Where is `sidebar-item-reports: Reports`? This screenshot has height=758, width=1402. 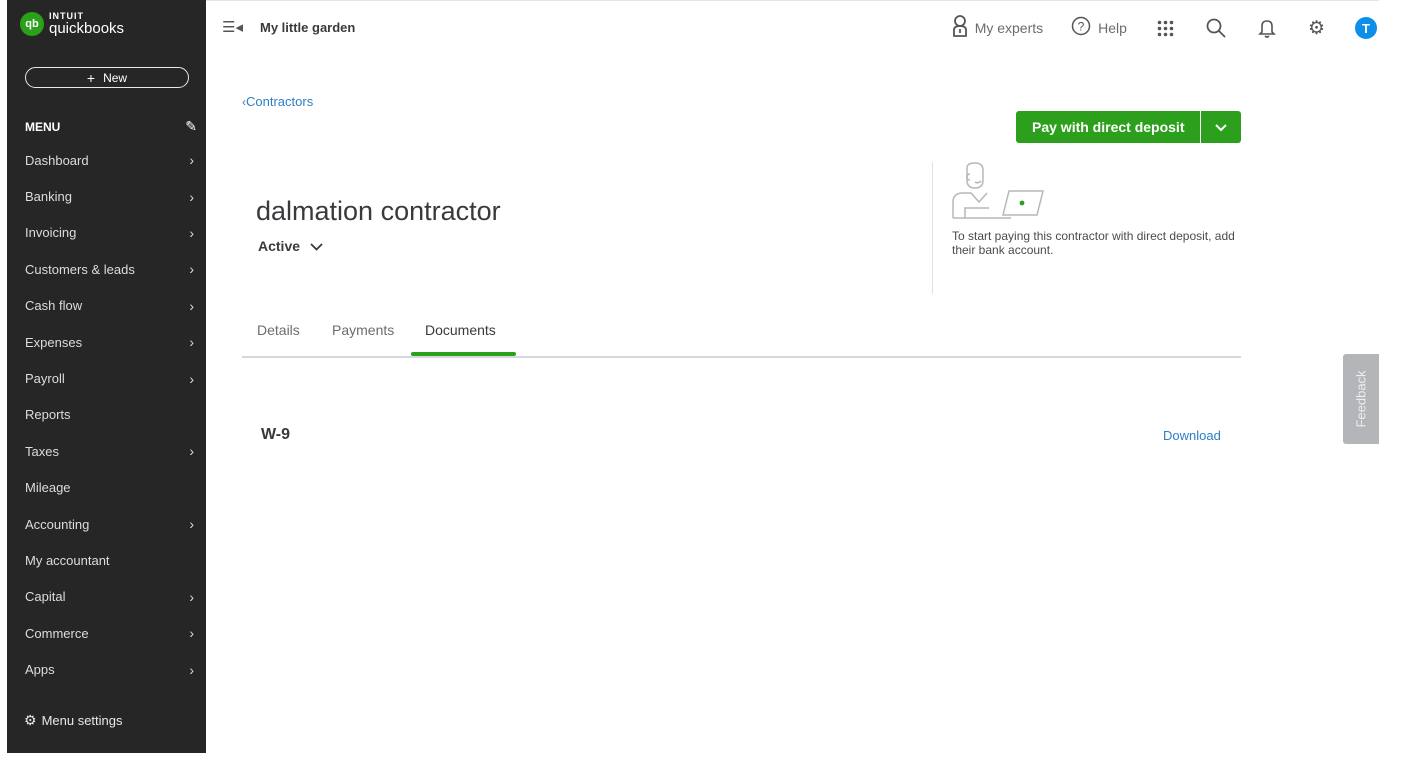
sidebar-item-reports: Reports is located at coordinates (106, 415).